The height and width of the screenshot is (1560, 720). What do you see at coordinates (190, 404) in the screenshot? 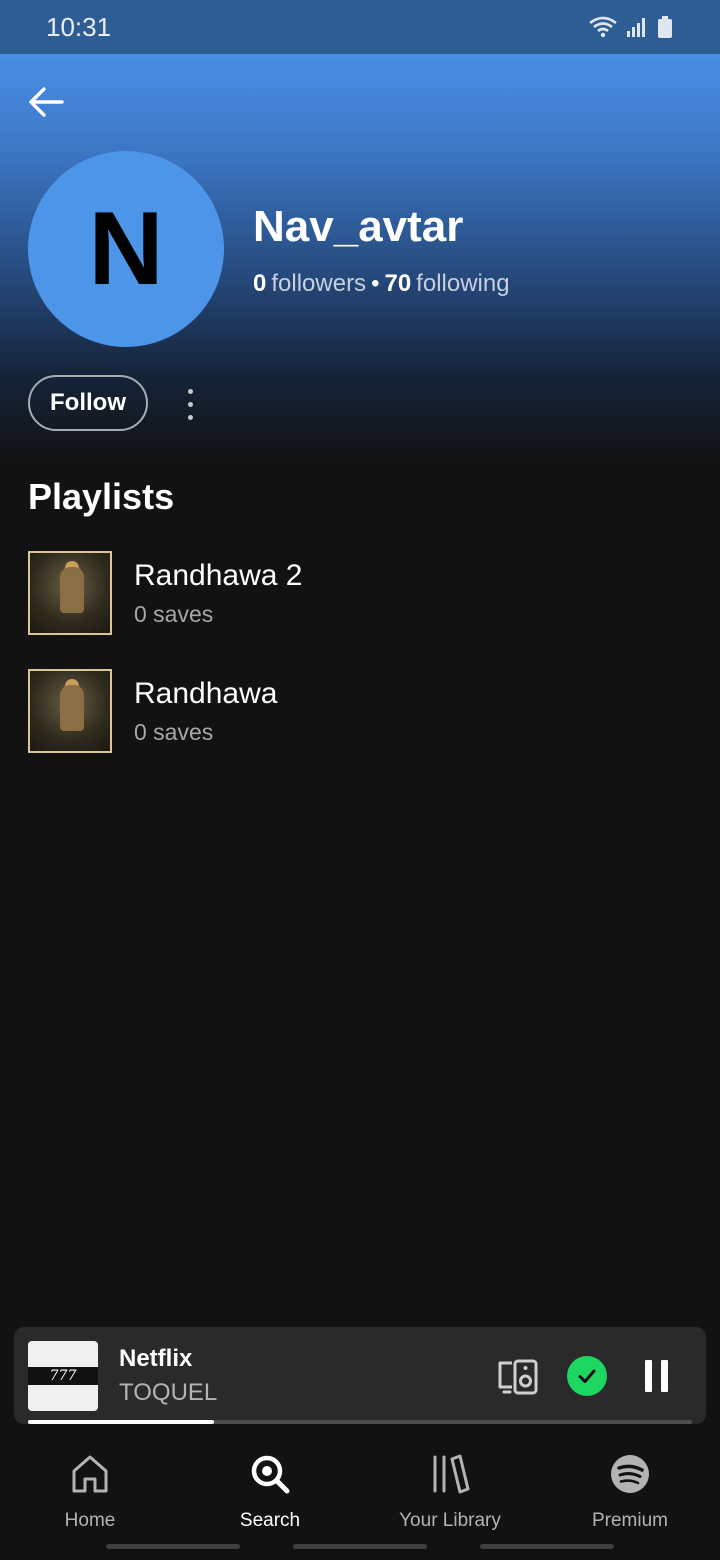
I see `more-options-icon` at bounding box center [190, 404].